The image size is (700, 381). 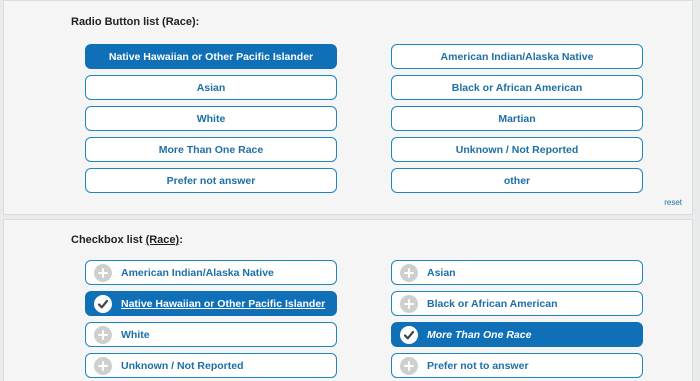 I want to click on checkbox-option: Prefer not to answer, so click(x=517, y=365).